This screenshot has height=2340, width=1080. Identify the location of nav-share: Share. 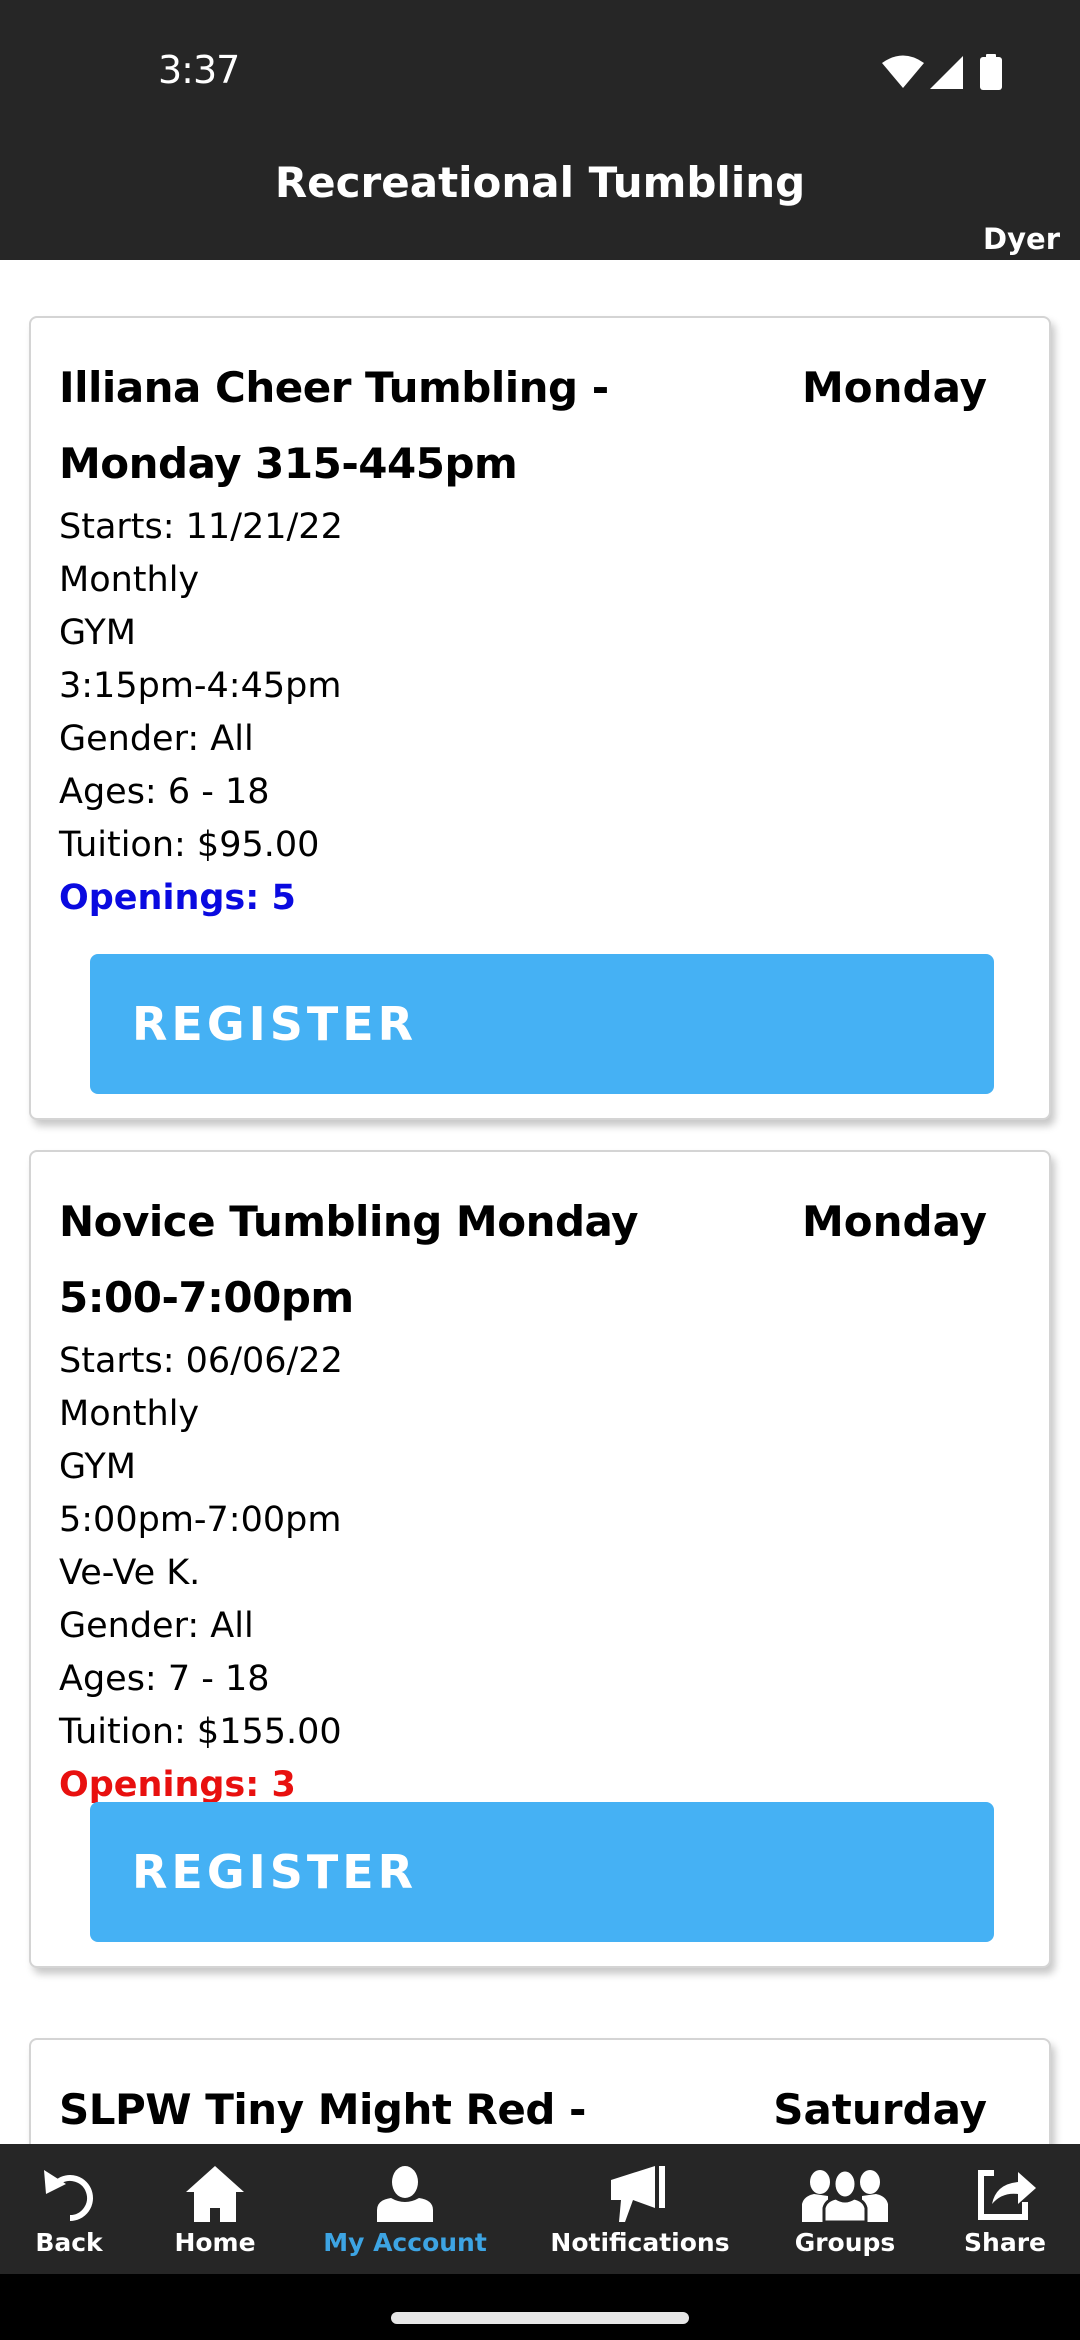
(1005, 2209).